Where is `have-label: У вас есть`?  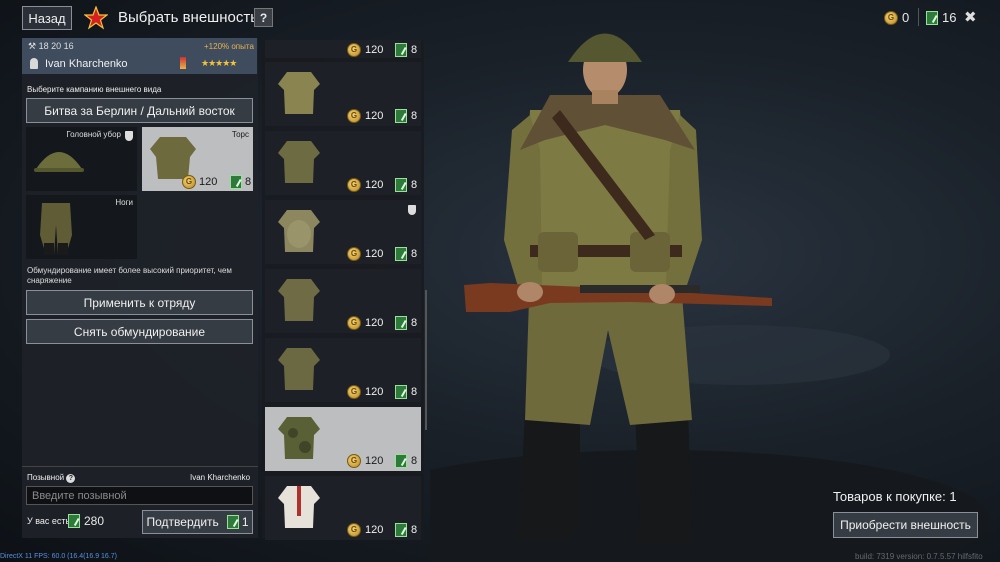 have-label: У вас есть is located at coordinates (49, 521).